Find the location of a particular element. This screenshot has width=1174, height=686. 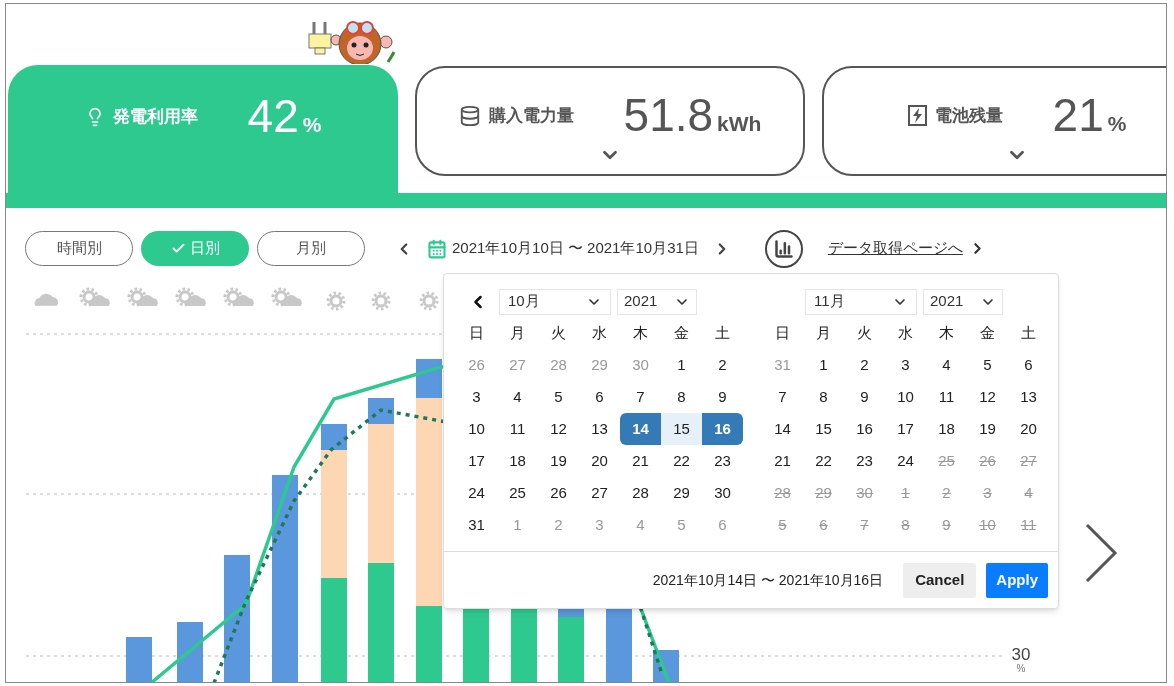

calendar-day: 31 is located at coordinates (476, 525).